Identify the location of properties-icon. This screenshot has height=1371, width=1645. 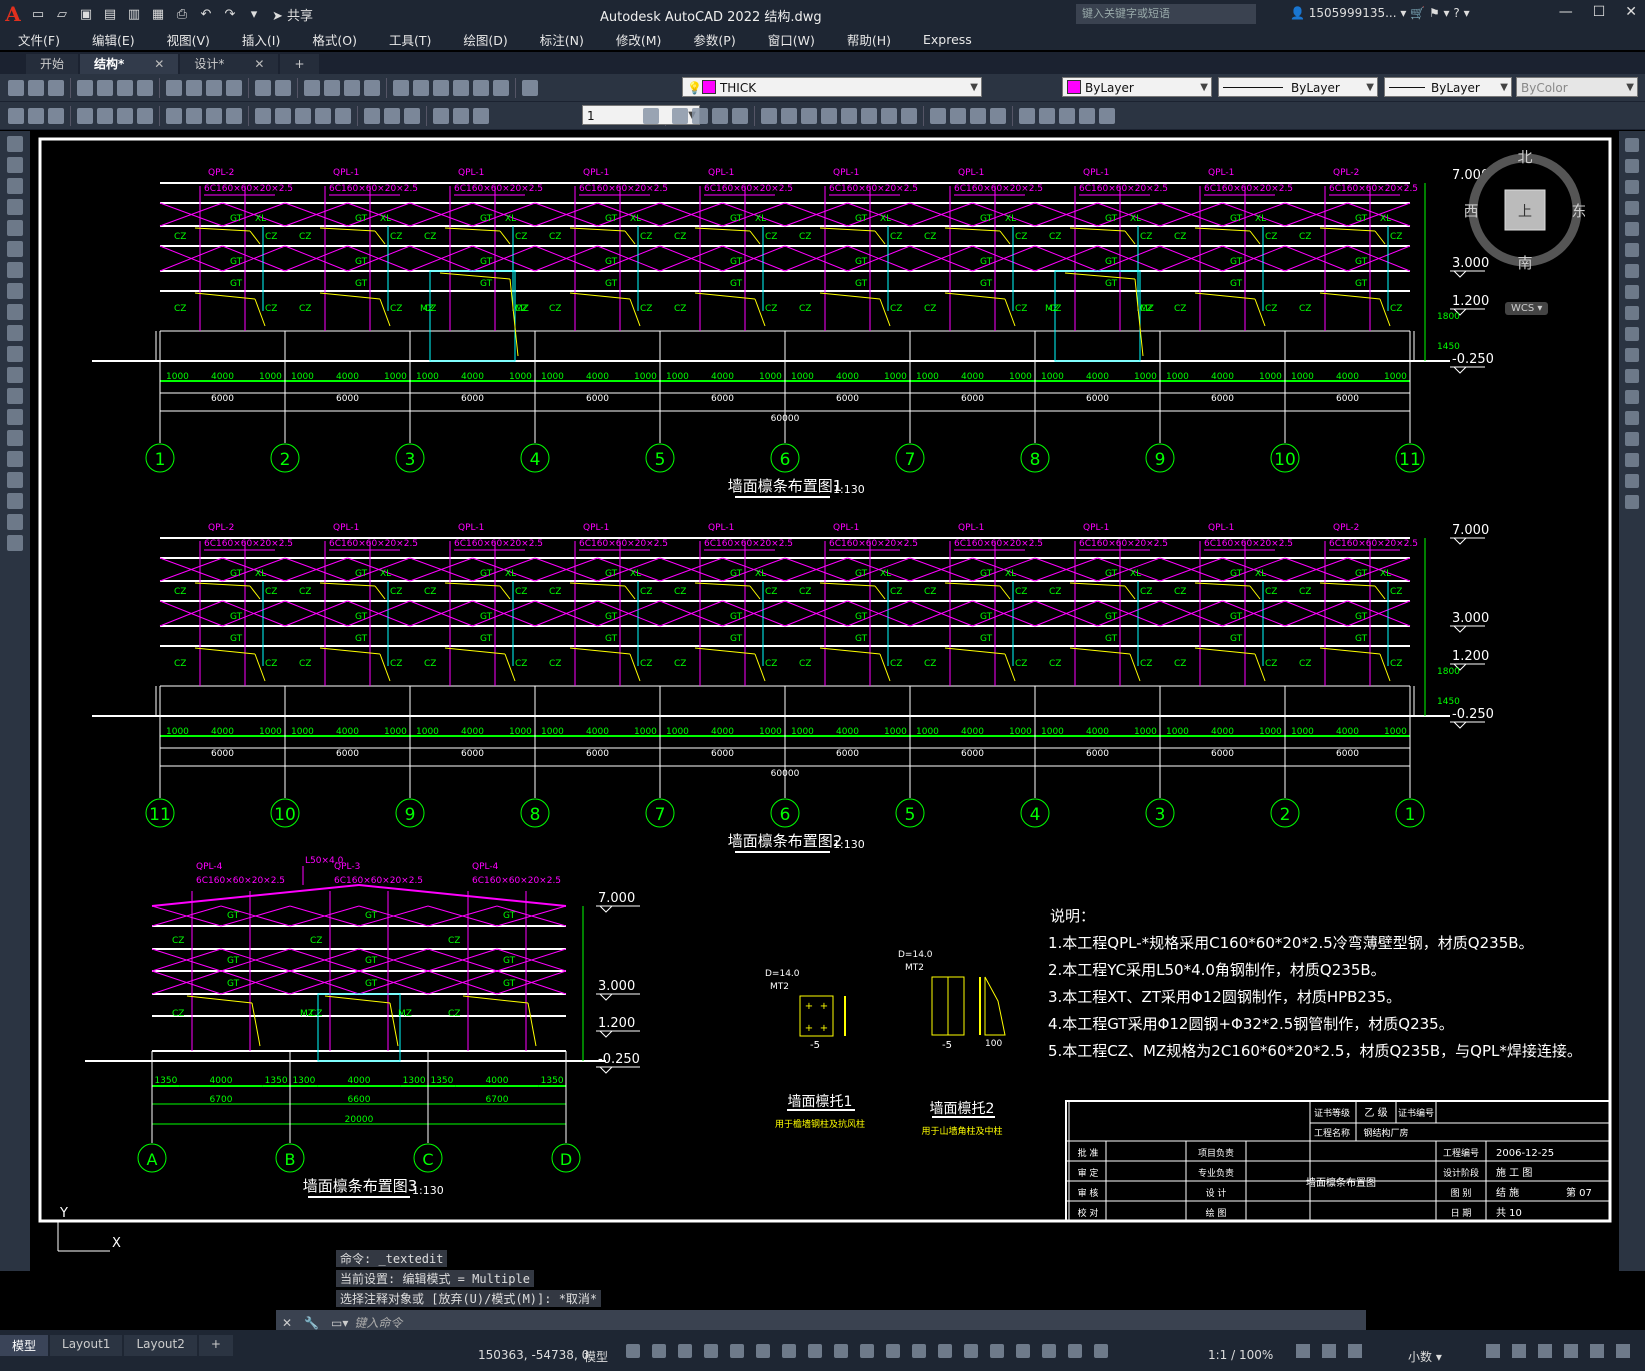
(401, 87).